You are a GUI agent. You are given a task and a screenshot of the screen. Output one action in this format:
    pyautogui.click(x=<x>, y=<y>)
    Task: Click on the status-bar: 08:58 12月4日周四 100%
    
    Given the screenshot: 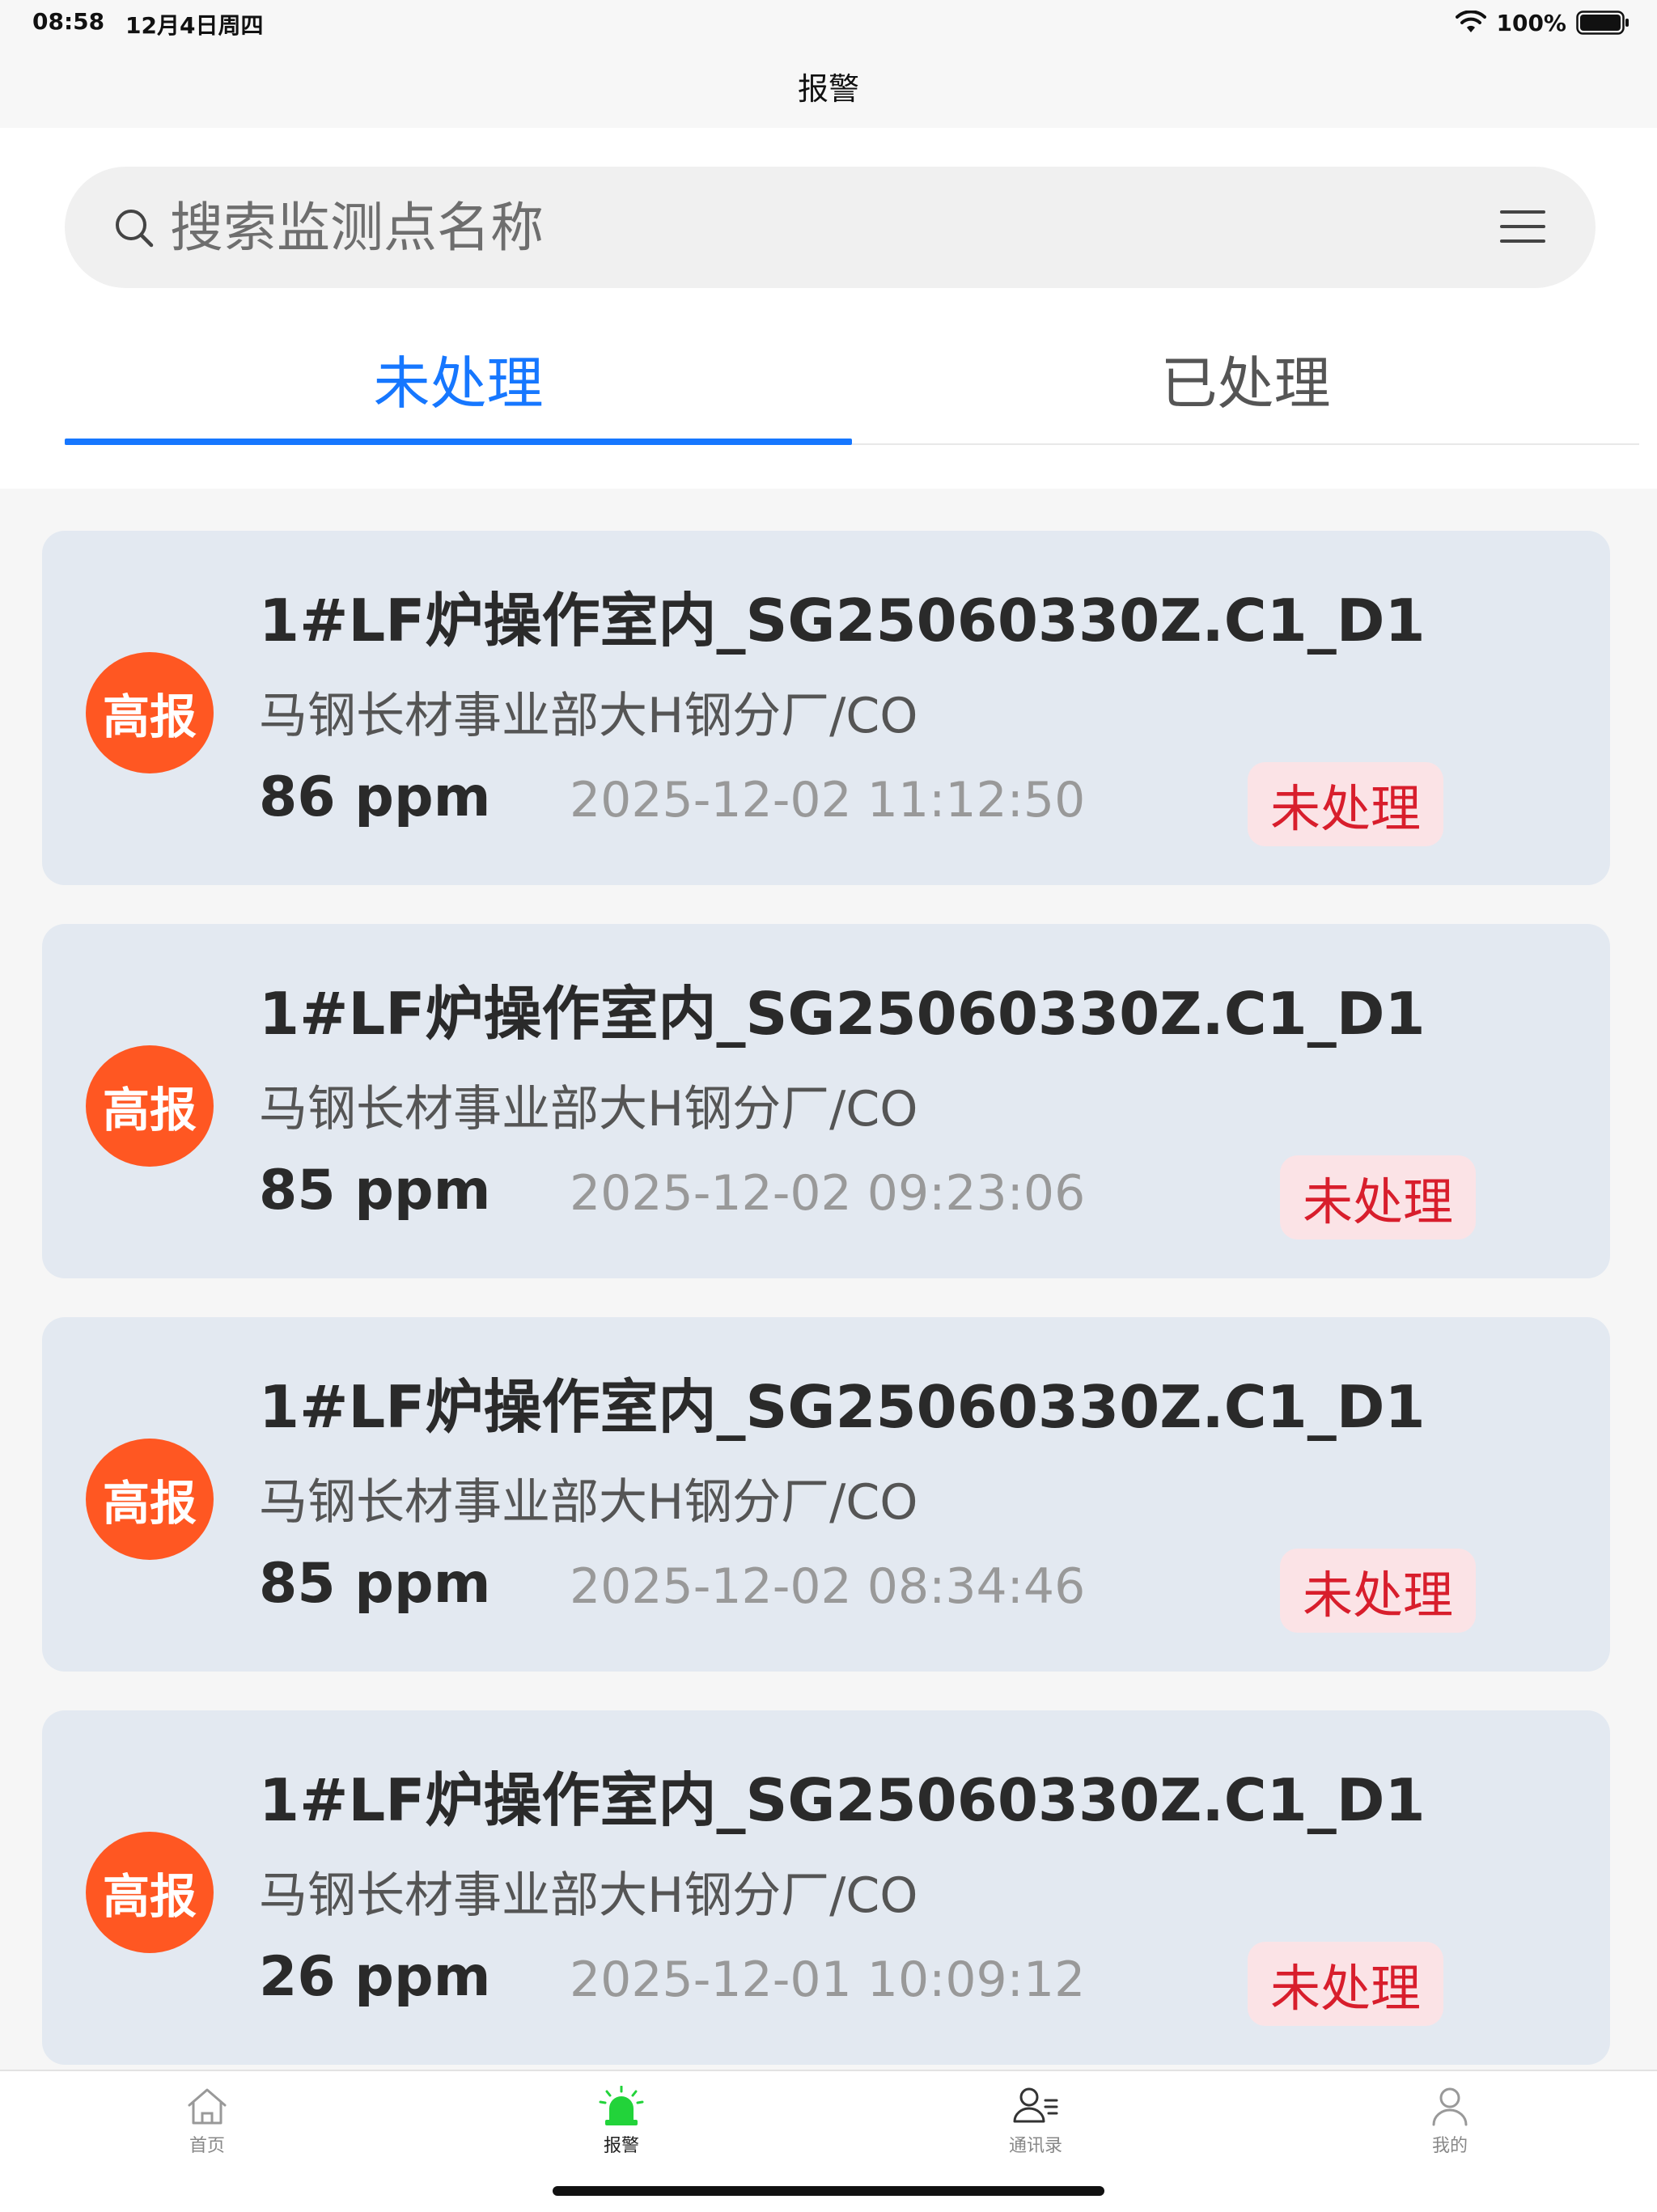 What is the action you would take?
    pyautogui.click(x=828, y=22)
    